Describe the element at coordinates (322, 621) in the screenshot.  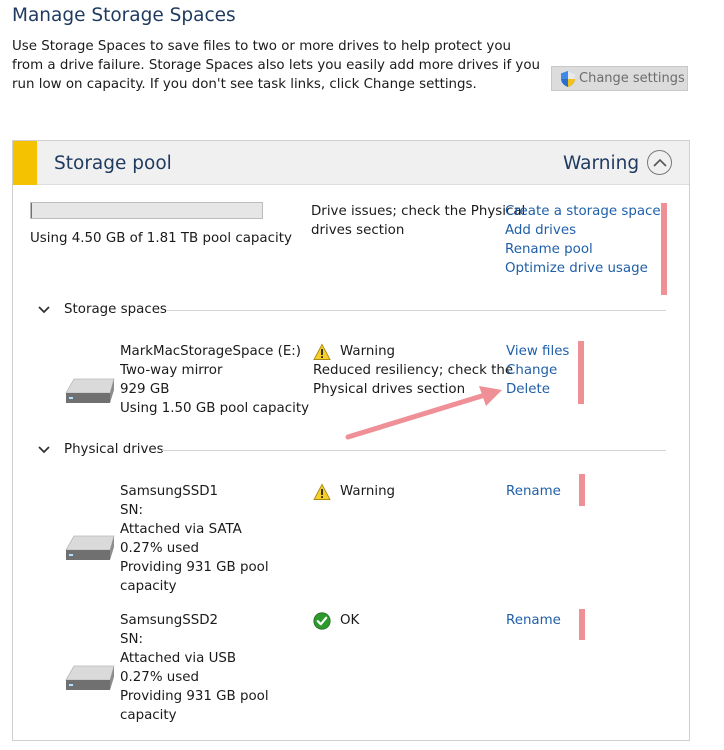
I see `ok-check-icon` at that location.